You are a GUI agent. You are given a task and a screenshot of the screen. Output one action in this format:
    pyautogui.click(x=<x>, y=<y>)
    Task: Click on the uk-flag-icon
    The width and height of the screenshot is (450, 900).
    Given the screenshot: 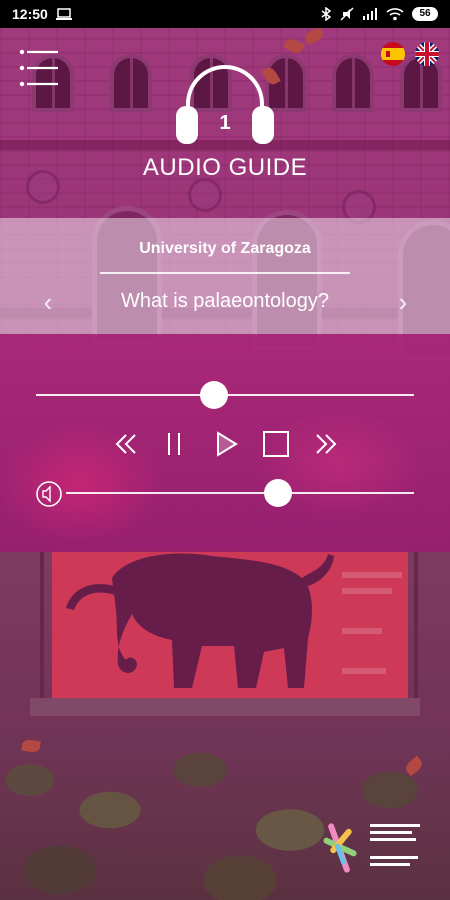 What is the action you would take?
    pyautogui.click(x=427, y=54)
    